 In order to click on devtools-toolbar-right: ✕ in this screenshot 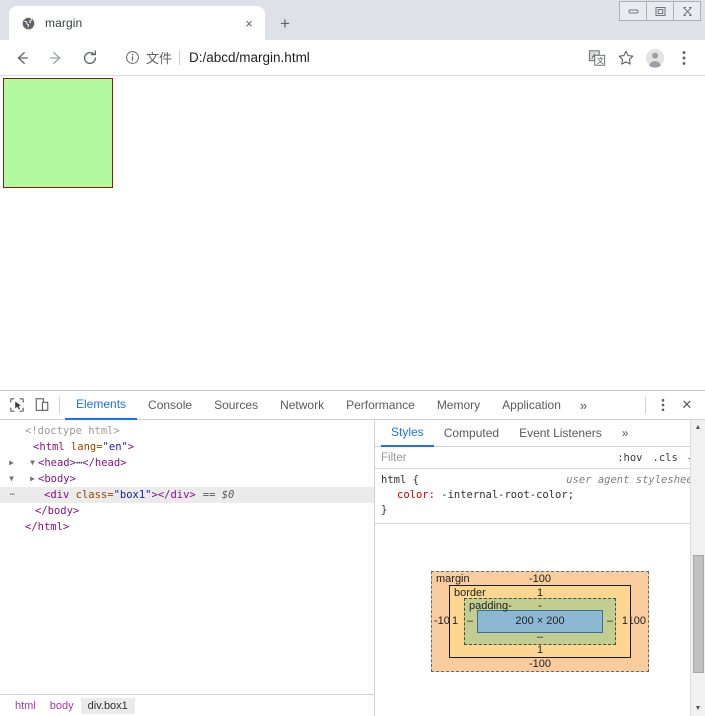, I will do `click(672, 405)`.